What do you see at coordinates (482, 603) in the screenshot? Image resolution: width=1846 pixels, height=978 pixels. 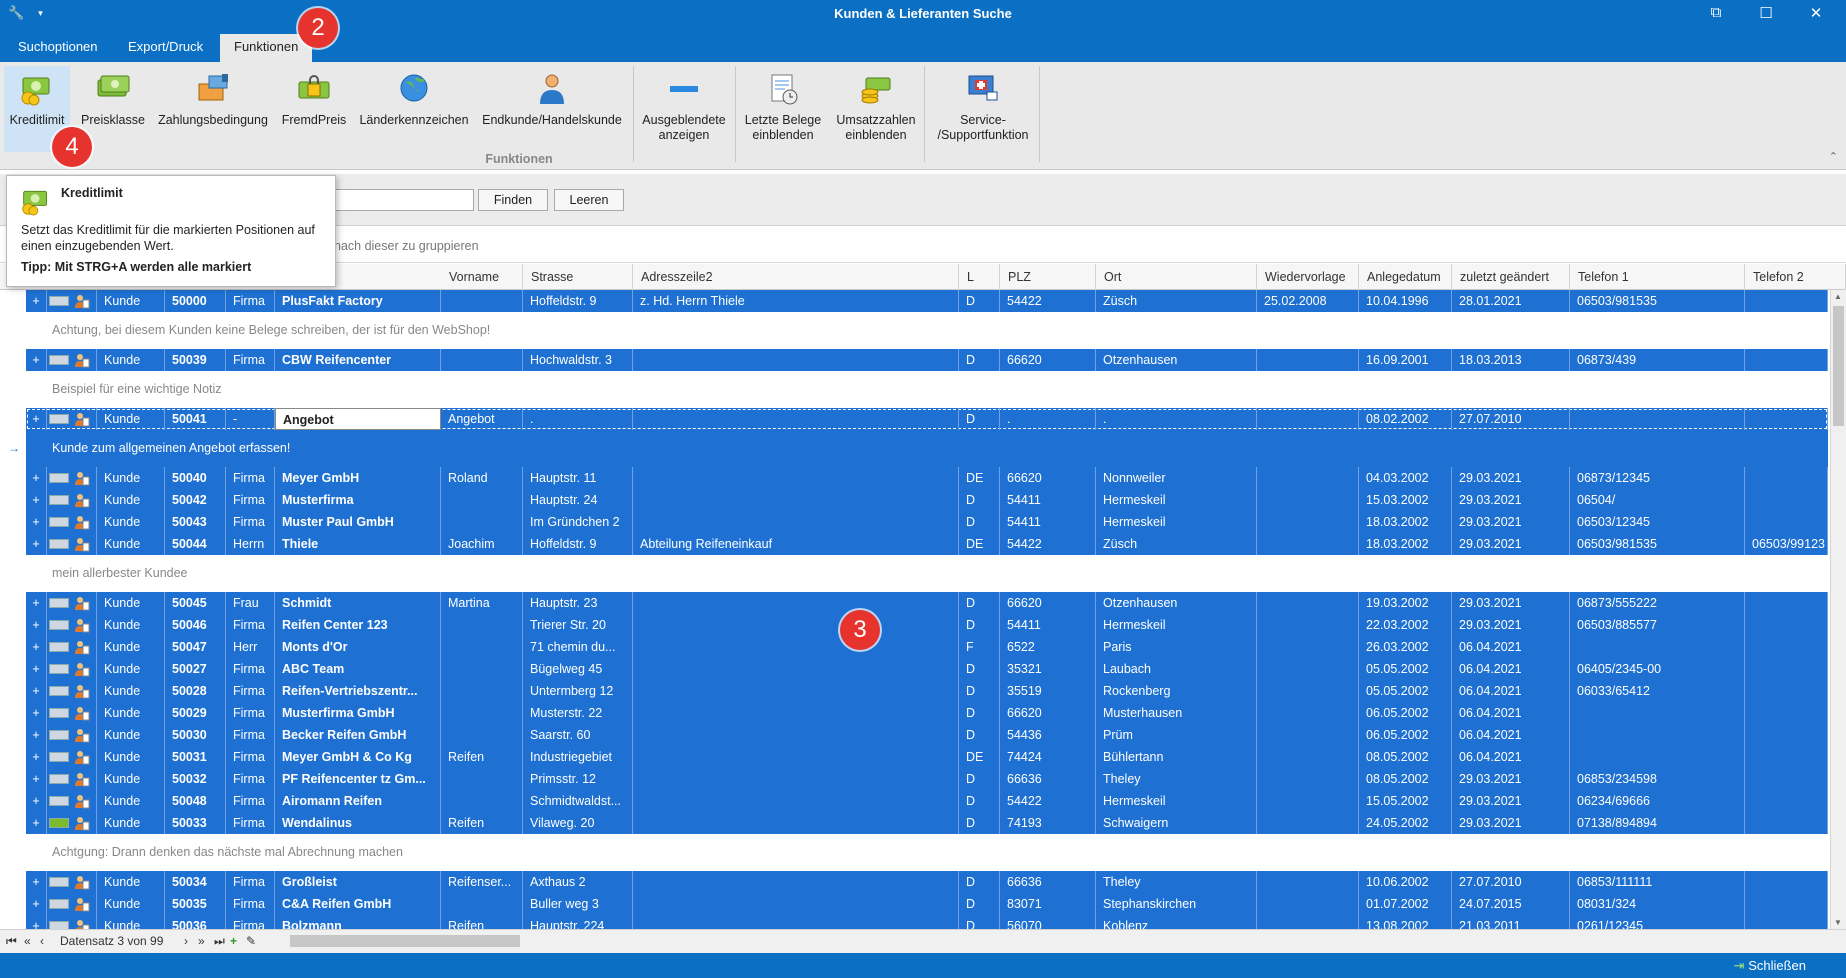 I see `cell-vorname: Martina` at bounding box center [482, 603].